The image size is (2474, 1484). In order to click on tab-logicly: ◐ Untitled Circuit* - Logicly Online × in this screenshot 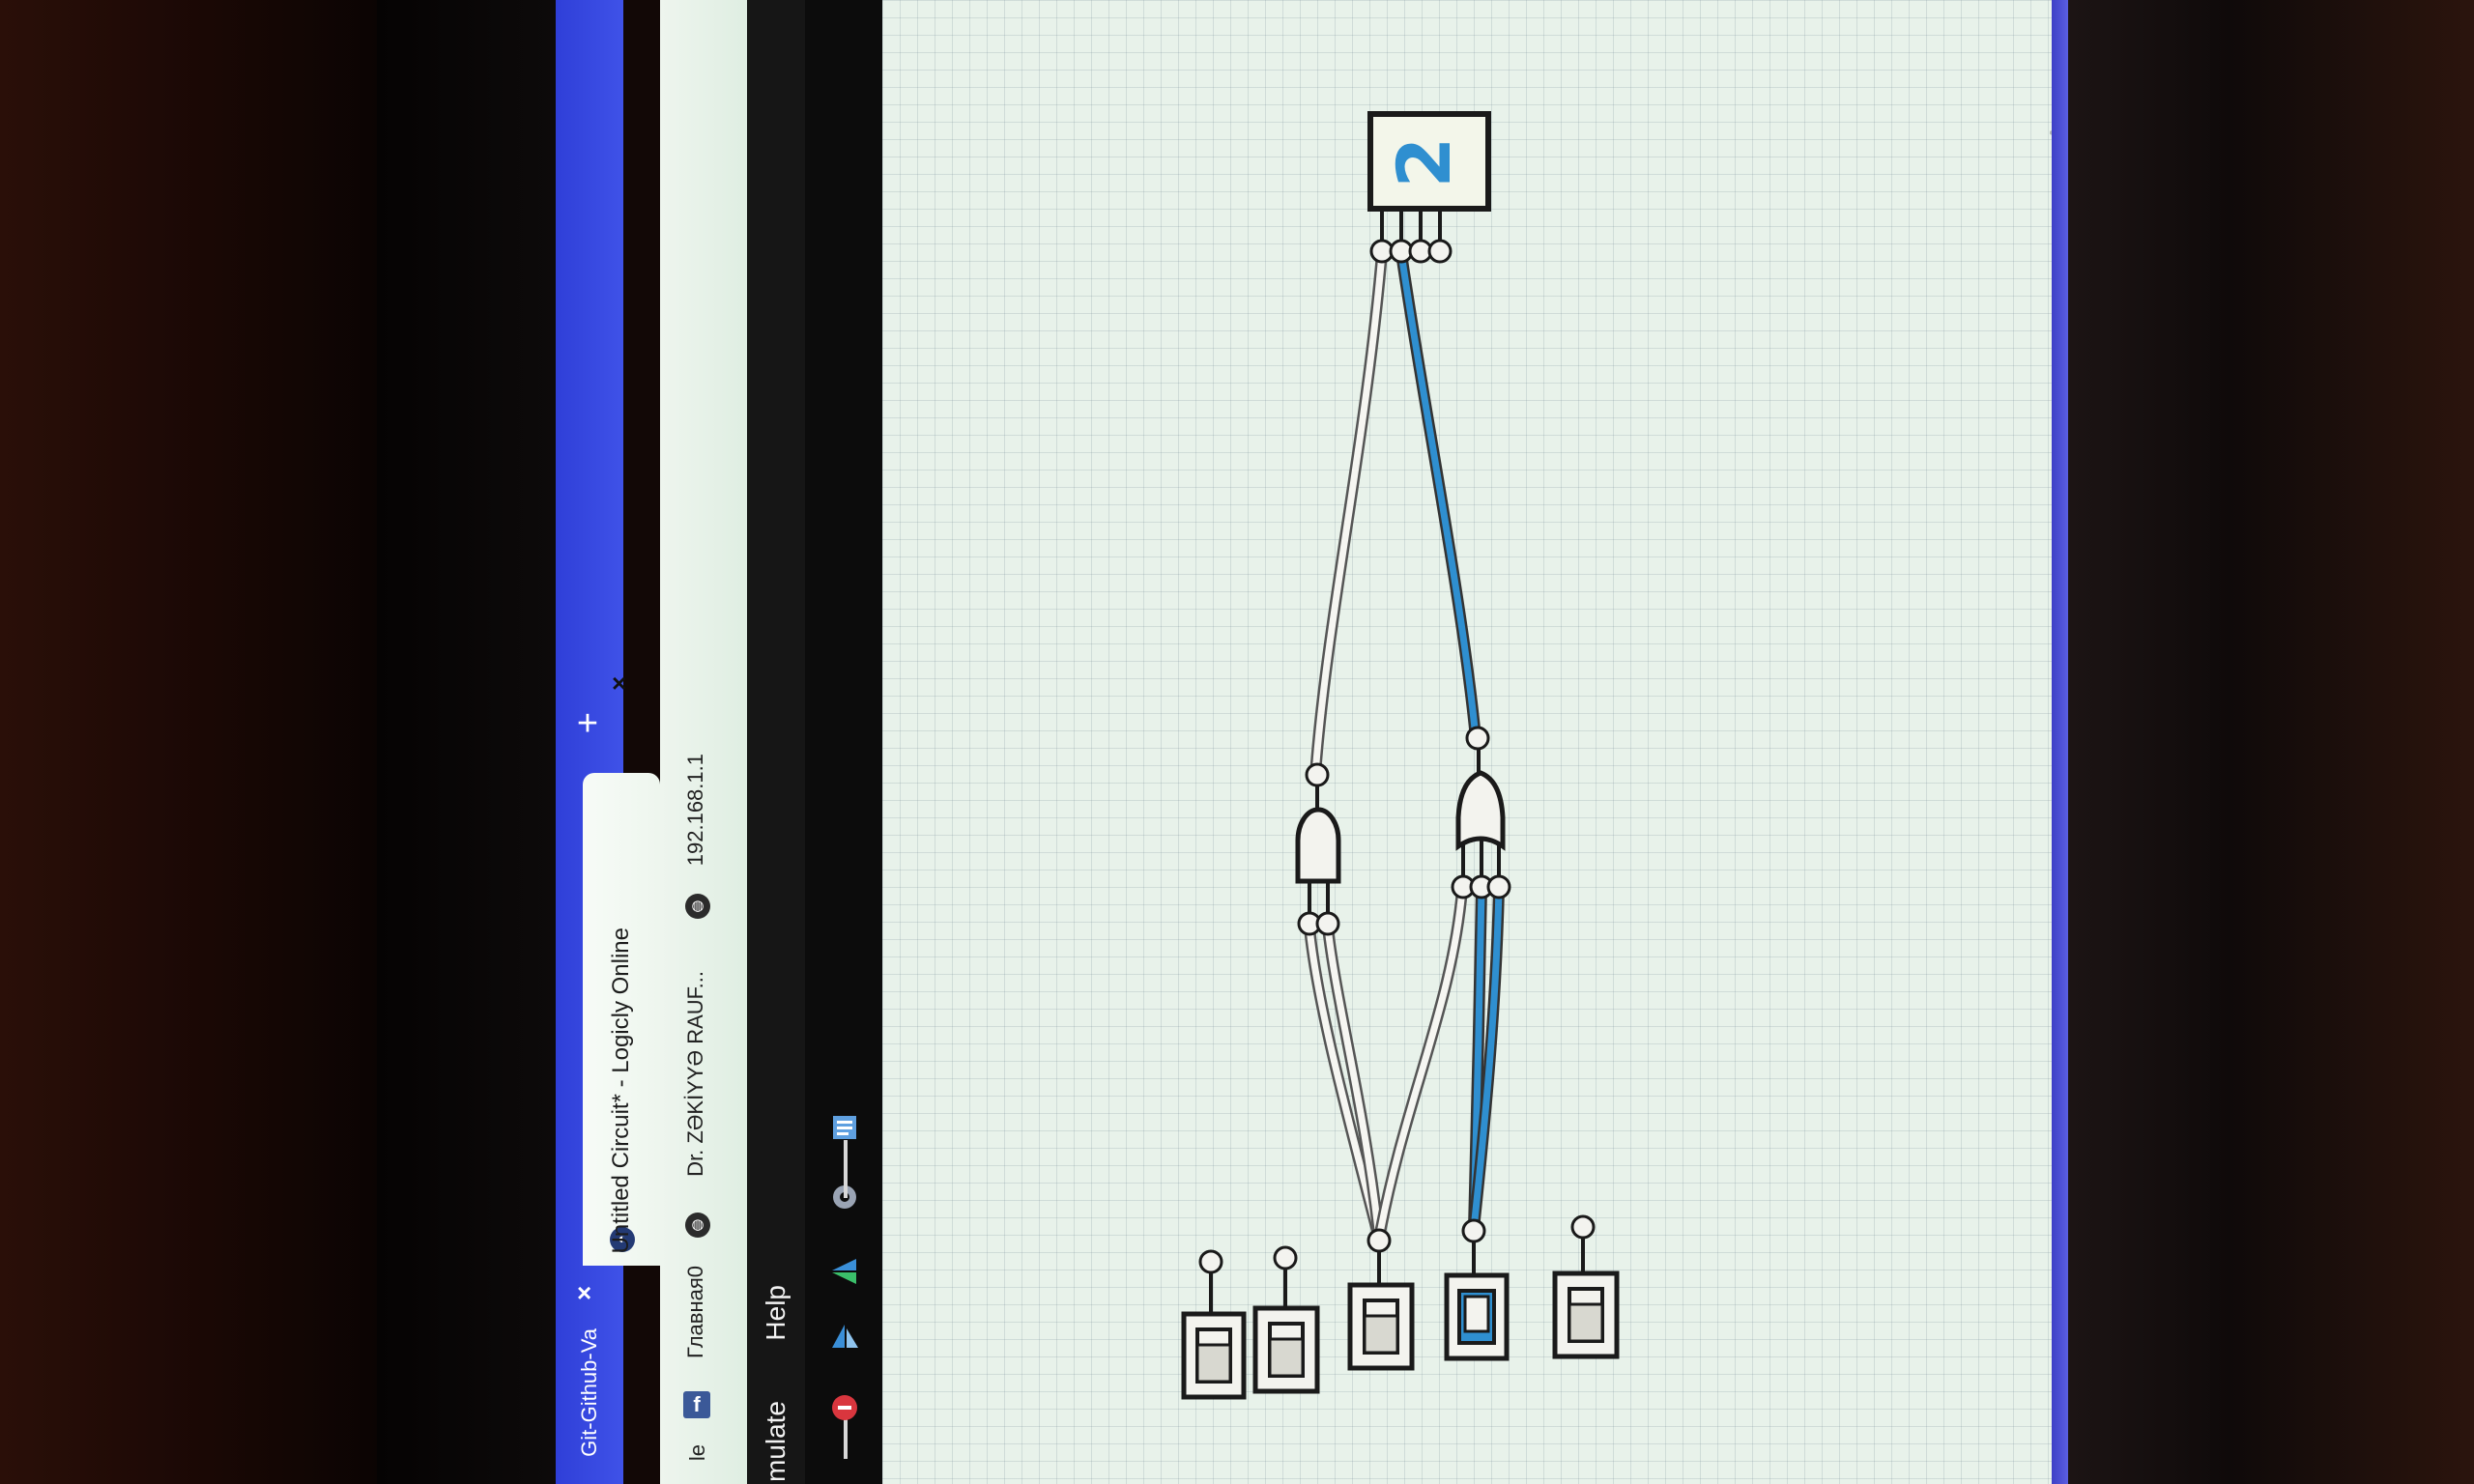, I will do `click(622, 968)`.